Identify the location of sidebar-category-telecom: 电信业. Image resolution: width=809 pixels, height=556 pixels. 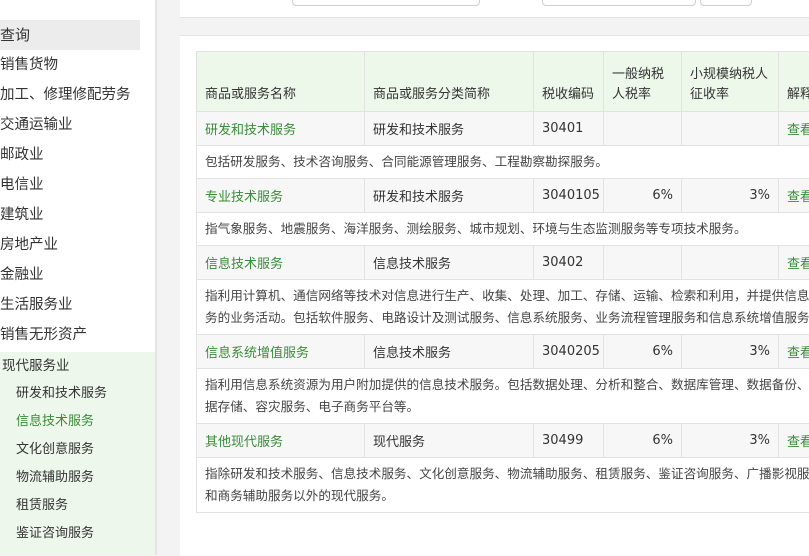
(75, 185).